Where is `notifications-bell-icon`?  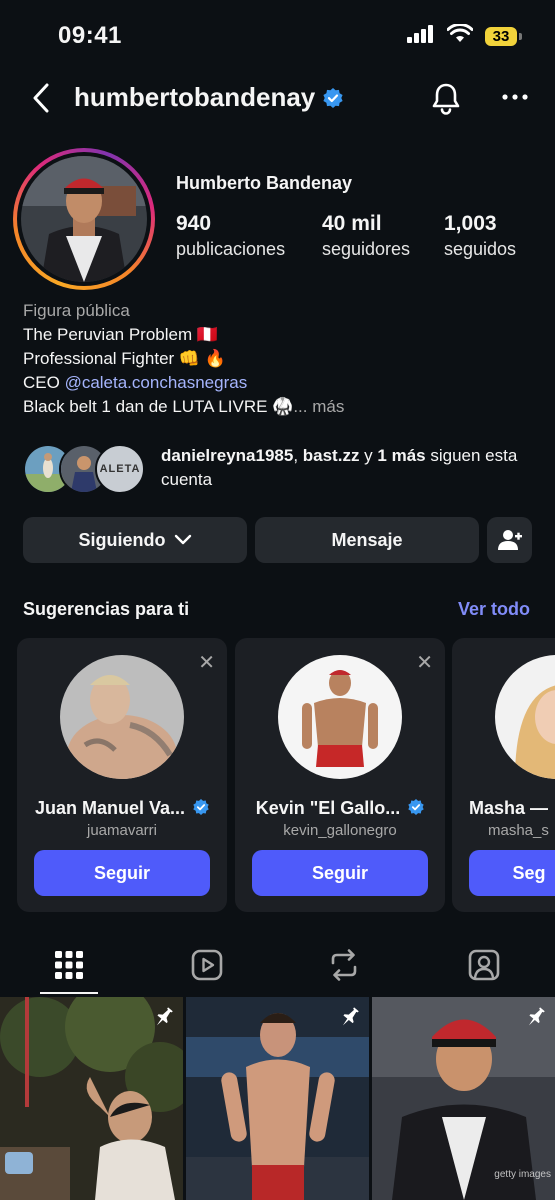 notifications-bell-icon is located at coordinates (446, 100).